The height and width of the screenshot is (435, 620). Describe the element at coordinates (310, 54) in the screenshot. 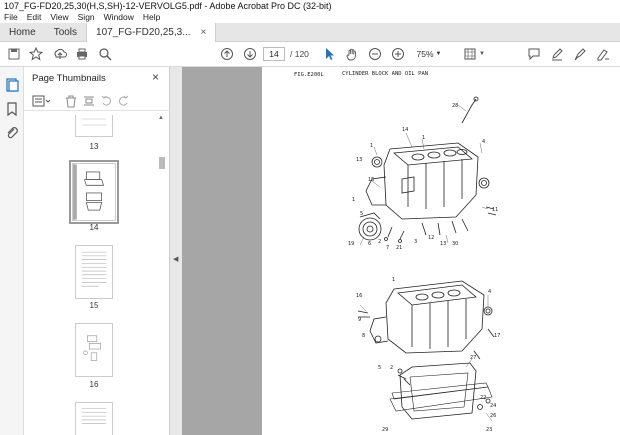

I see `main-toolbar: 14 / 120 75% ▼ ▼` at that location.